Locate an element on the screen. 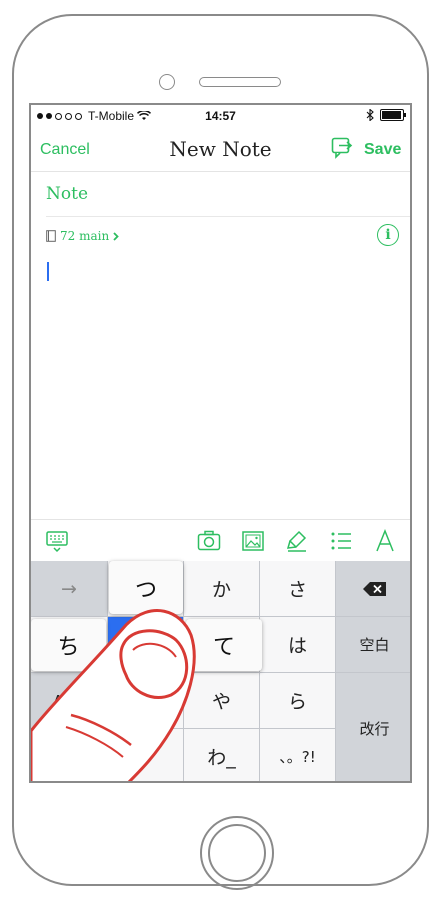 The image size is (441, 900). share-icon is located at coordinates (342, 148).